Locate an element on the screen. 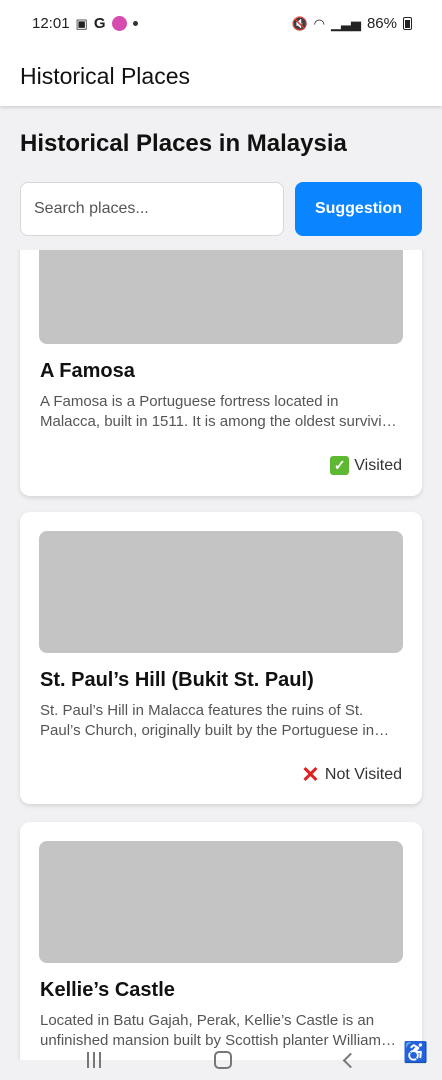 The width and height of the screenshot is (442, 1080). app-icon is located at coordinates (119, 23).